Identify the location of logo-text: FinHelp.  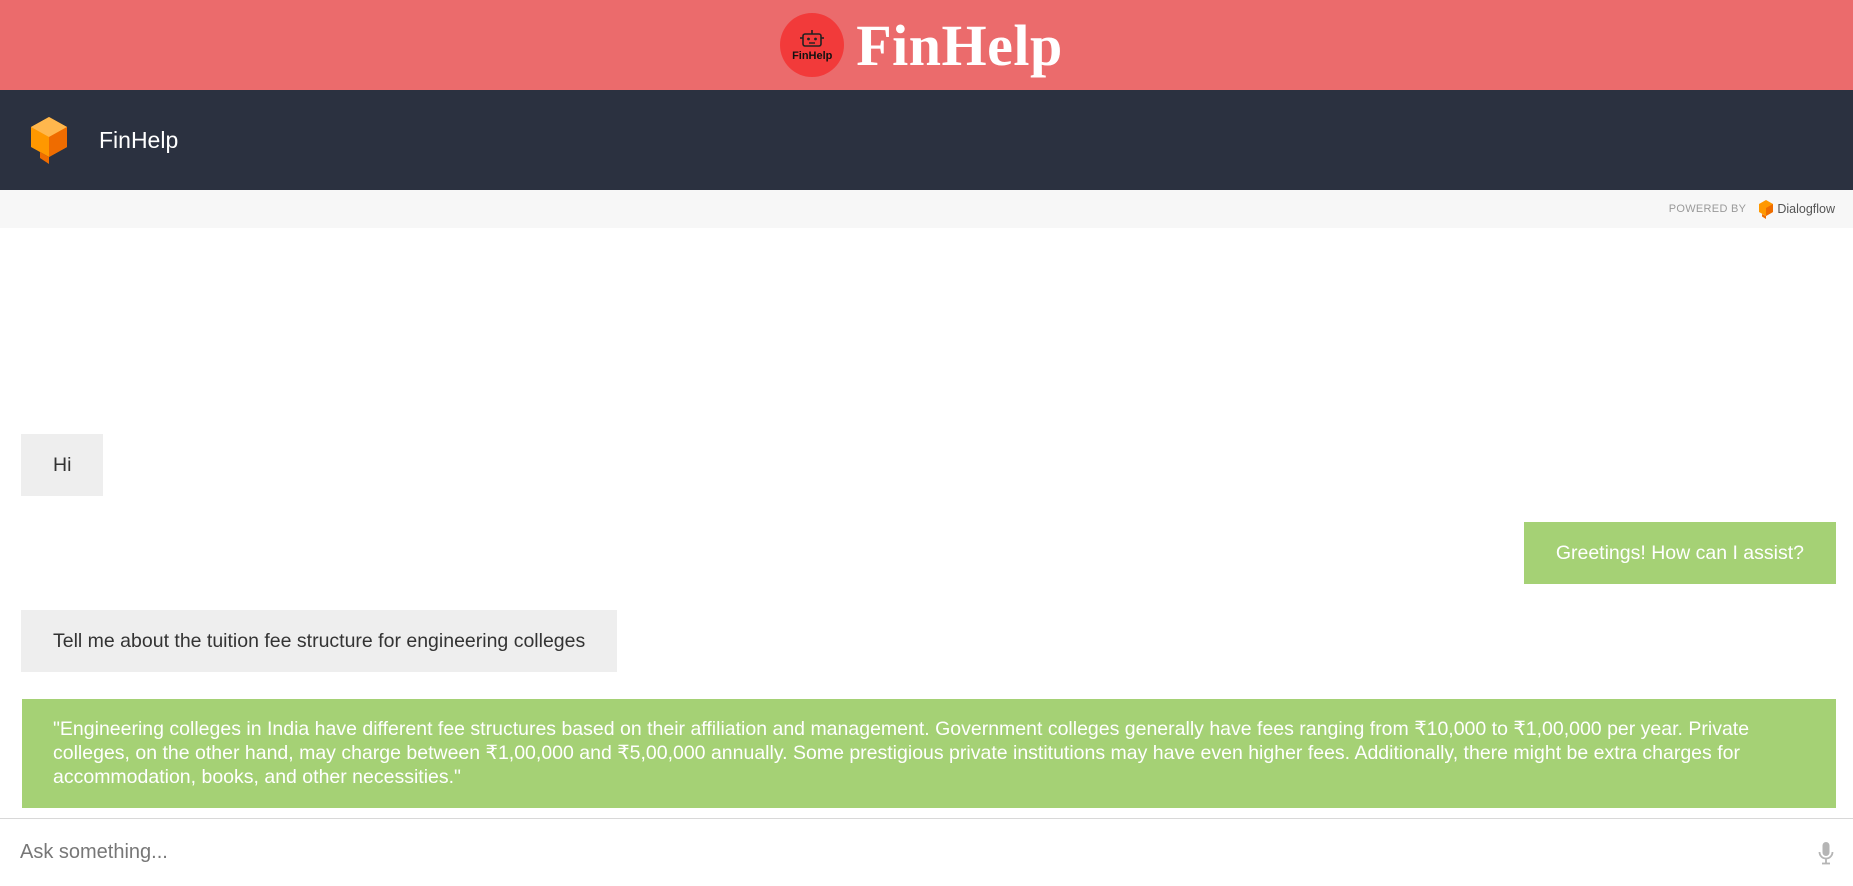
(812, 55).